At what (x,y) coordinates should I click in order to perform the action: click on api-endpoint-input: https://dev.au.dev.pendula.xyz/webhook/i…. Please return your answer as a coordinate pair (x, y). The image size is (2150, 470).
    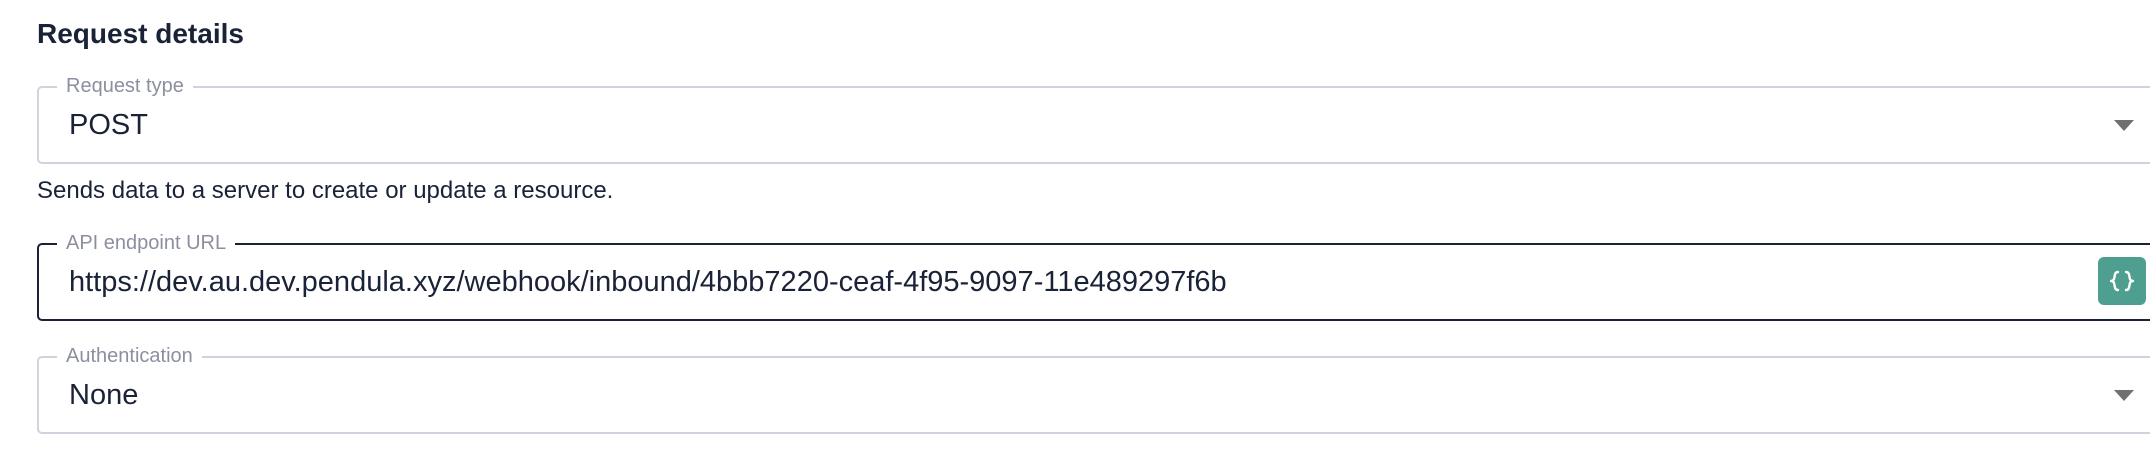
    Looking at the image, I should click on (648, 282).